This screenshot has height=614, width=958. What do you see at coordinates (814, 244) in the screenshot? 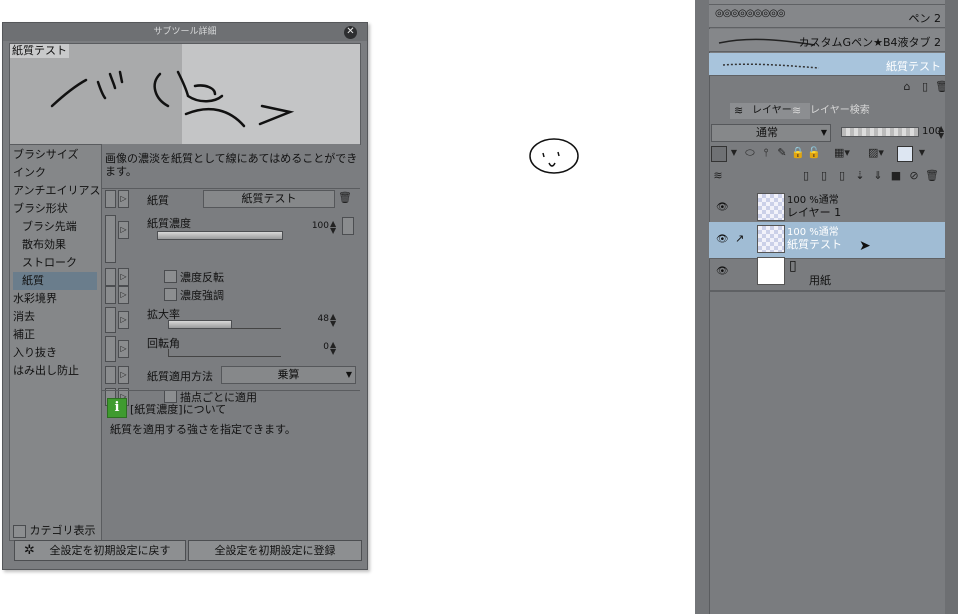
I see `layer-name: 紙質テスト` at bounding box center [814, 244].